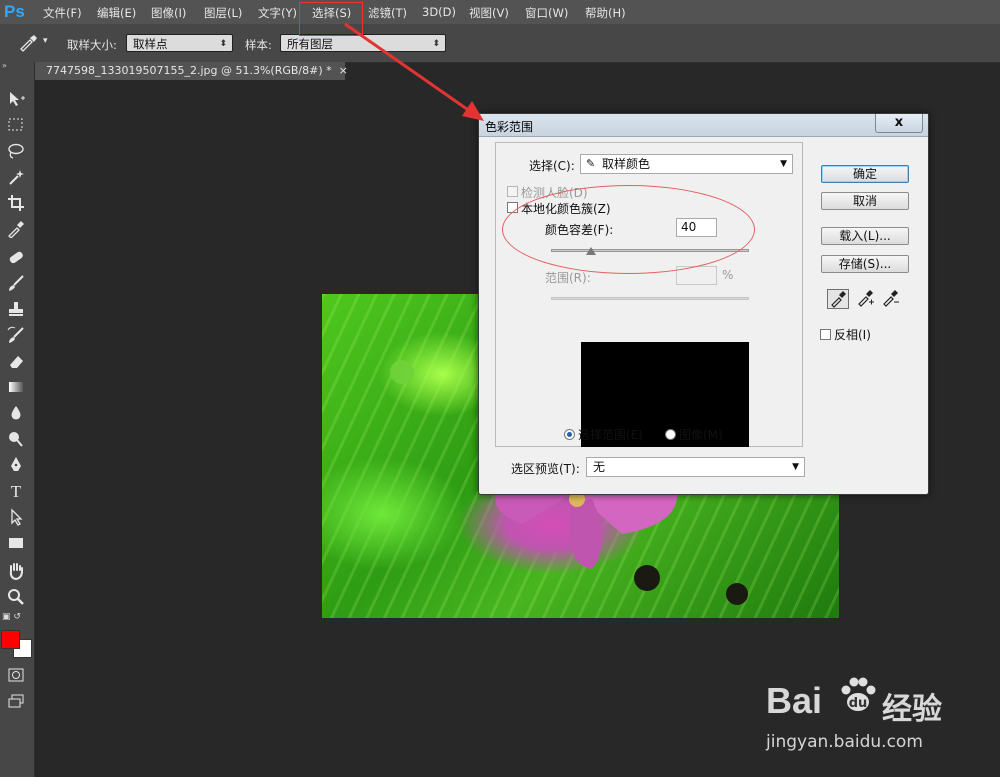 This screenshot has height=777, width=1000. Describe the element at coordinates (343, 70) in the screenshot. I see `tab-close-icon: ×` at that location.